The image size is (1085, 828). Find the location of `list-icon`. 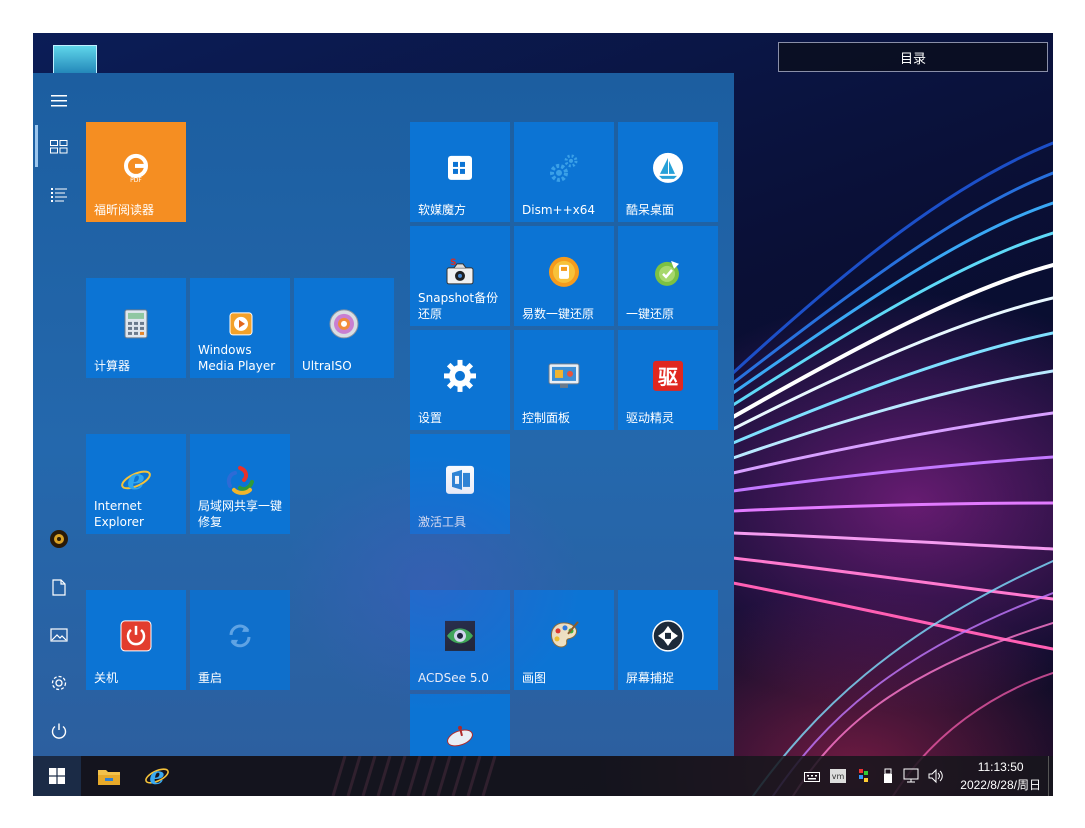

list-icon is located at coordinates (59, 195).